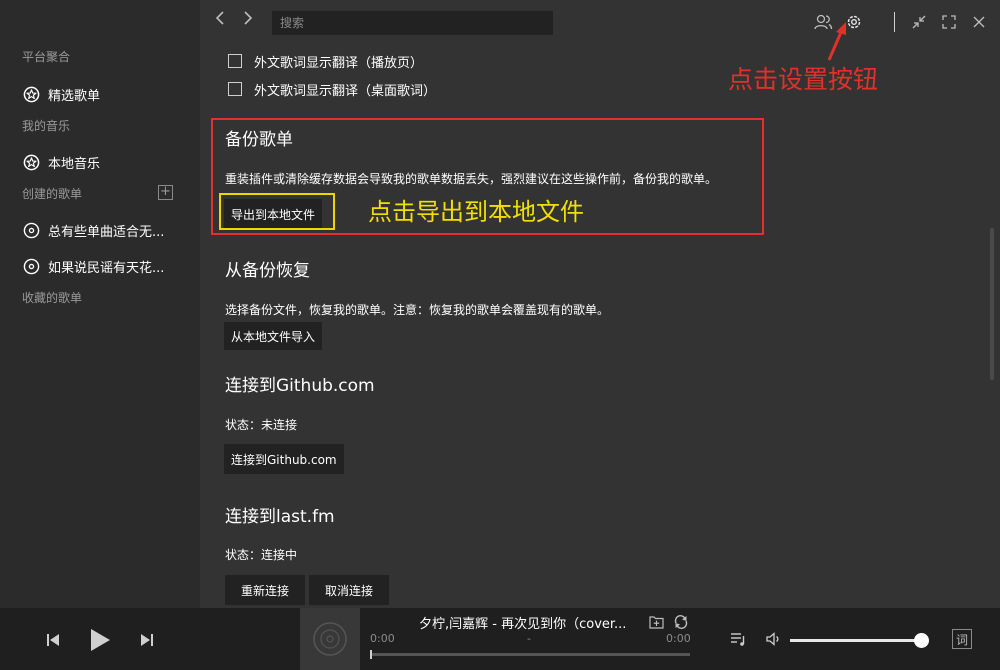 This screenshot has height=670, width=1000. Describe the element at coordinates (52, 194) in the screenshot. I see `section-title-created: 创建的歌单` at that location.